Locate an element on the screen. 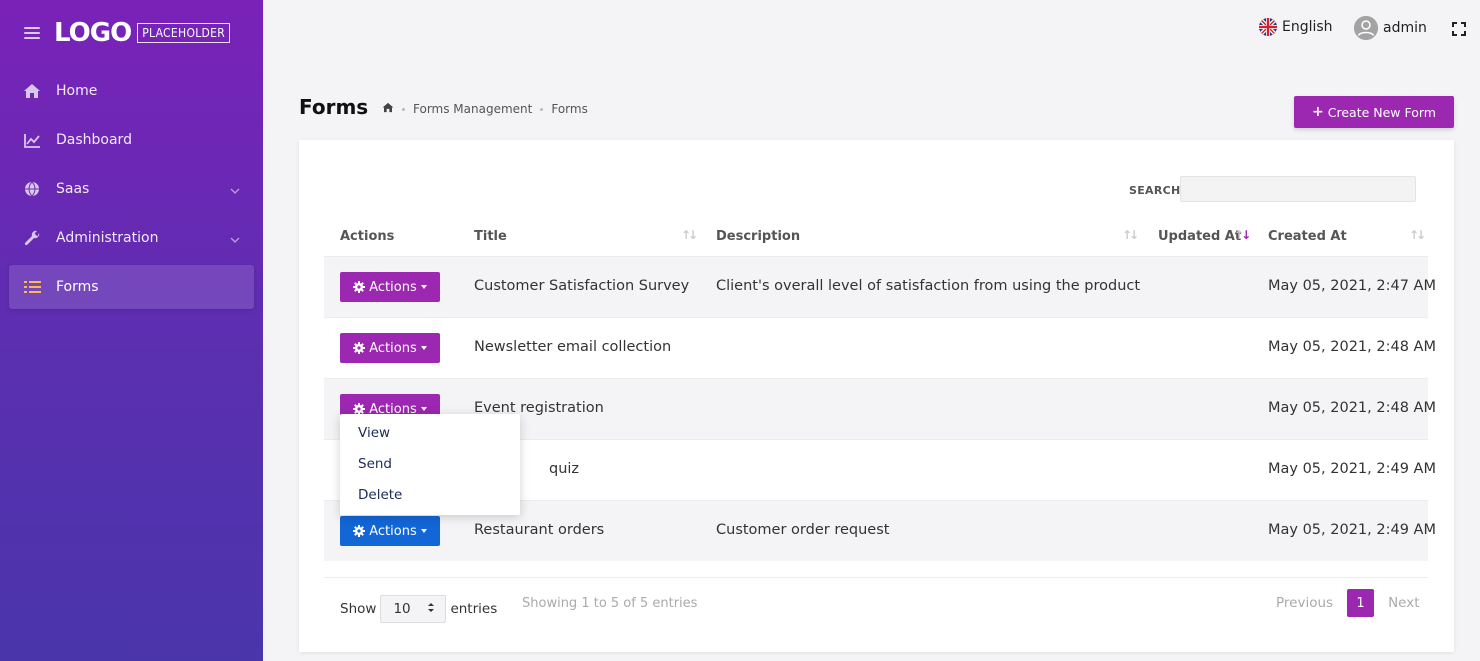  search-label: SEARCH is located at coordinates (1155, 190).